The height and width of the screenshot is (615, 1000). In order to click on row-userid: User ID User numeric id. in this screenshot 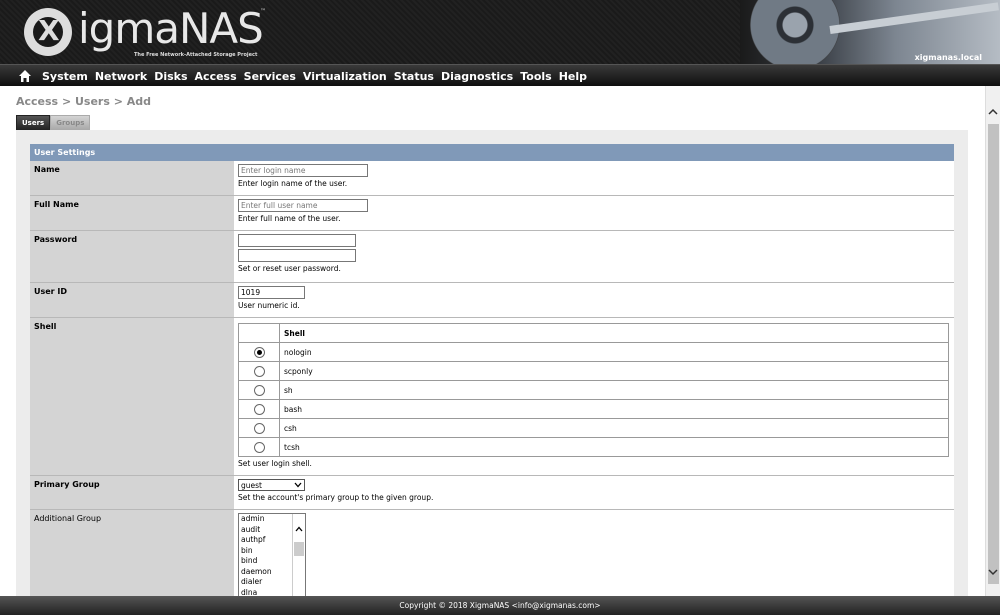, I will do `click(492, 300)`.